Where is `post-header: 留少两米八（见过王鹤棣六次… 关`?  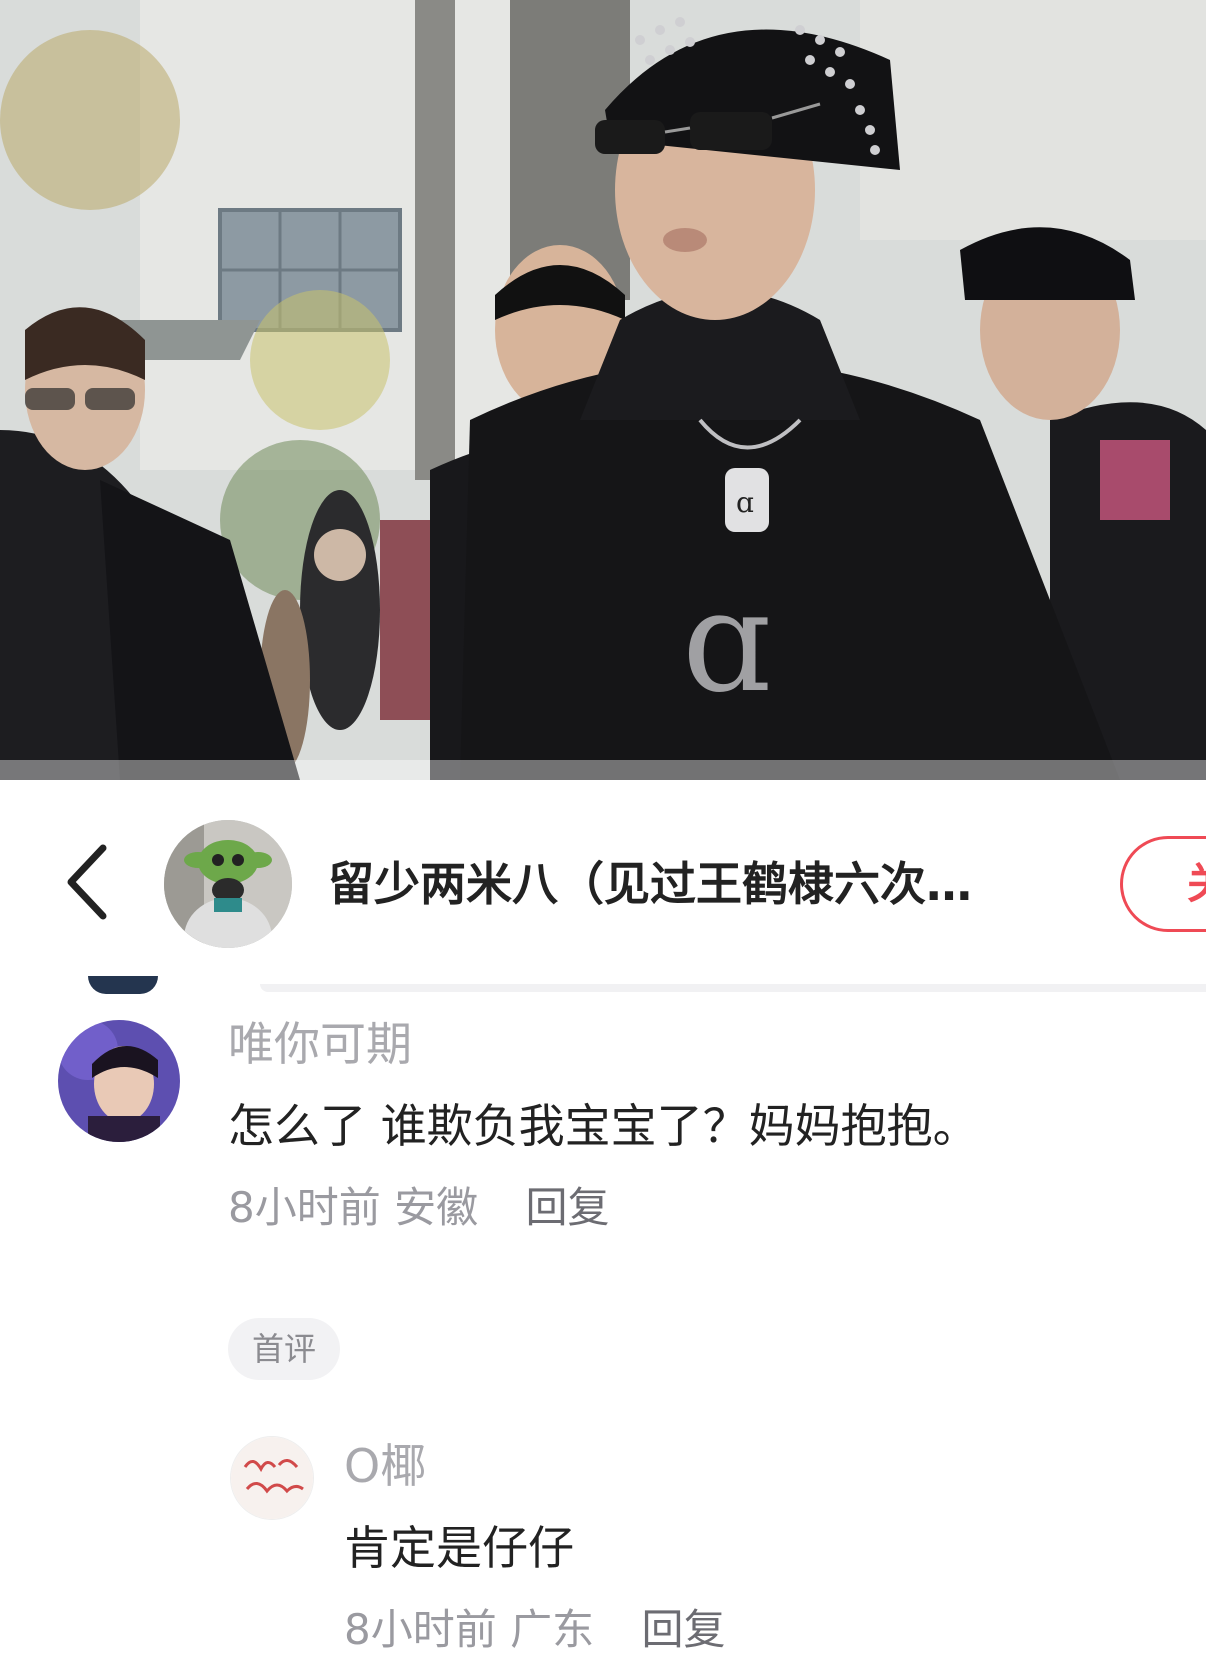 post-header: 留少两米八（见过王鹤棣六次… 关 is located at coordinates (603, 865).